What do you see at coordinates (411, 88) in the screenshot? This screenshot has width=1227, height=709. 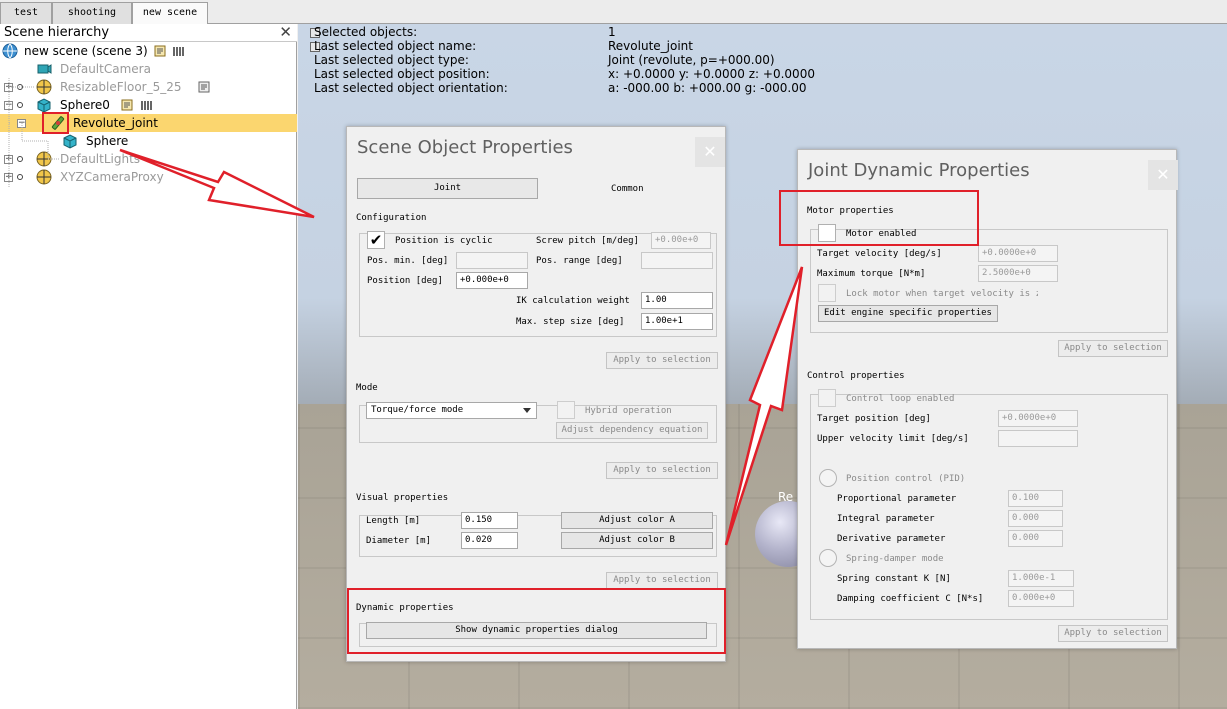 I see `info-key: Last selected object orientation:` at bounding box center [411, 88].